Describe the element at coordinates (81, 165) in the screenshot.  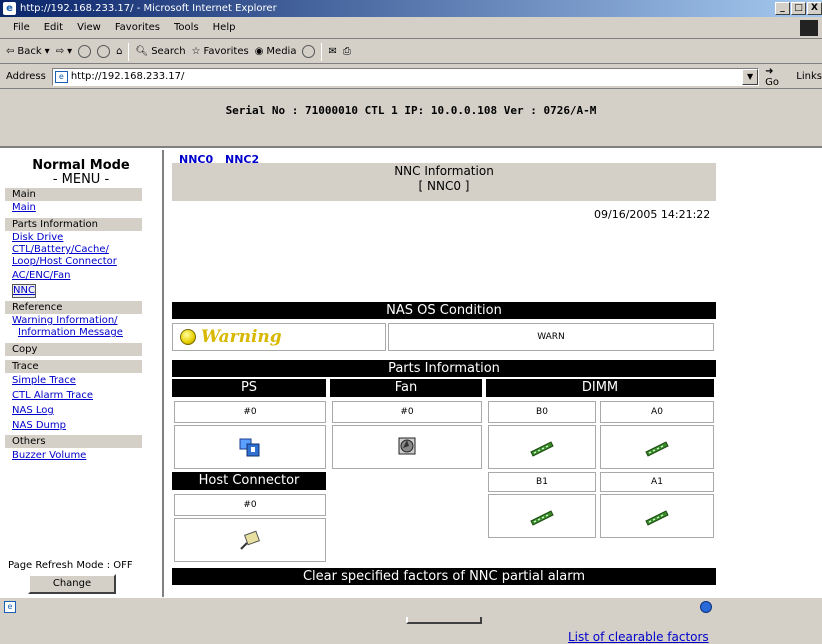
I see `mode-title: Normal Mode` at that location.